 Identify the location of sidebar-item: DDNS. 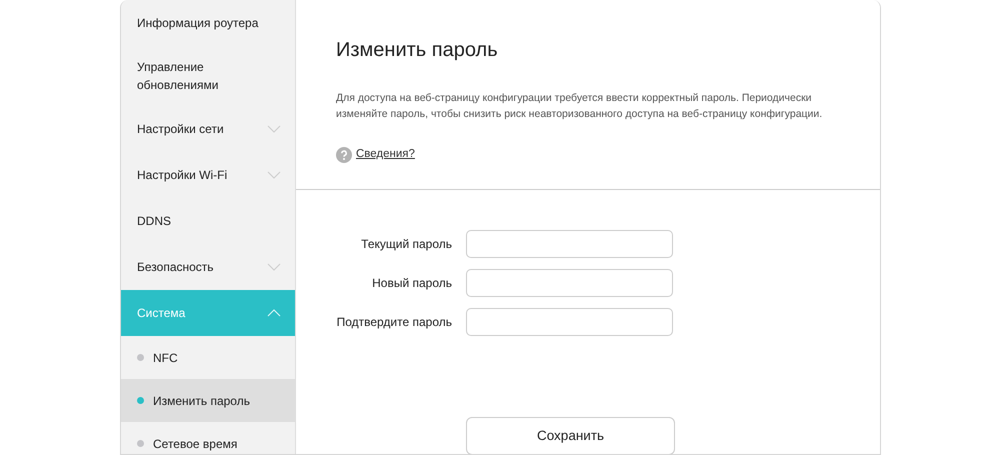
(208, 221).